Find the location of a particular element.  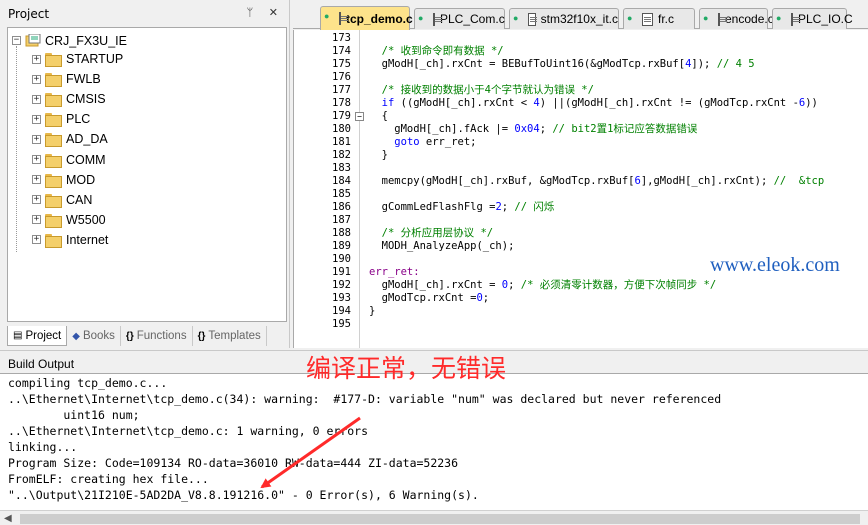

tree-folder-label: PLC is located at coordinates (78, 119).